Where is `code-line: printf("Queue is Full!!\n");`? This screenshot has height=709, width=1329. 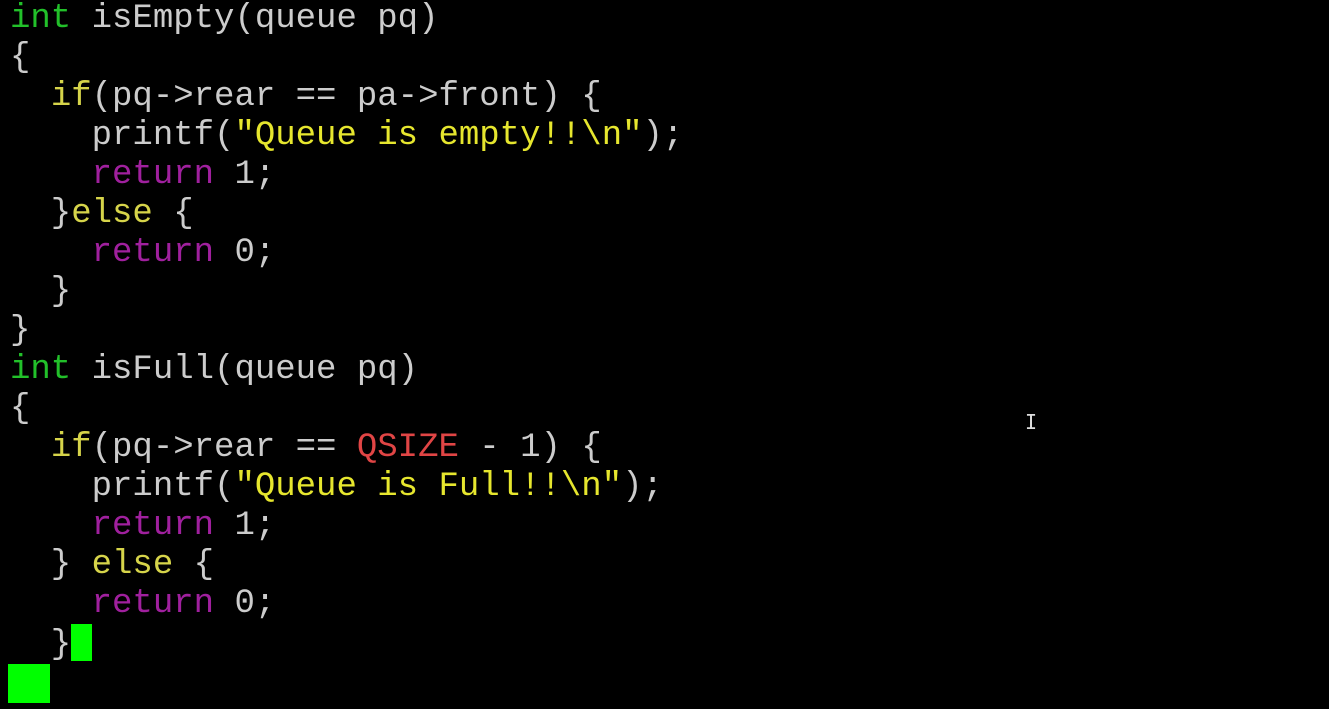
code-line: printf("Queue is Full!!\n"); is located at coordinates (346, 487).